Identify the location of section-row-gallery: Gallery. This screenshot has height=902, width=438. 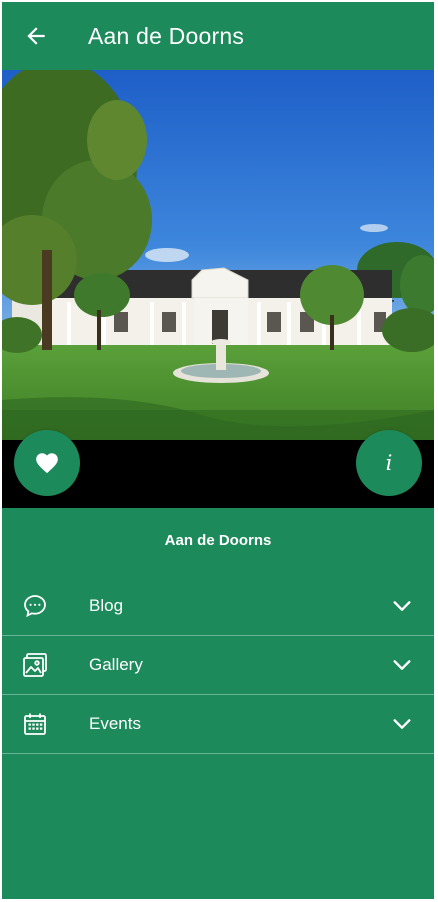
(218, 665).